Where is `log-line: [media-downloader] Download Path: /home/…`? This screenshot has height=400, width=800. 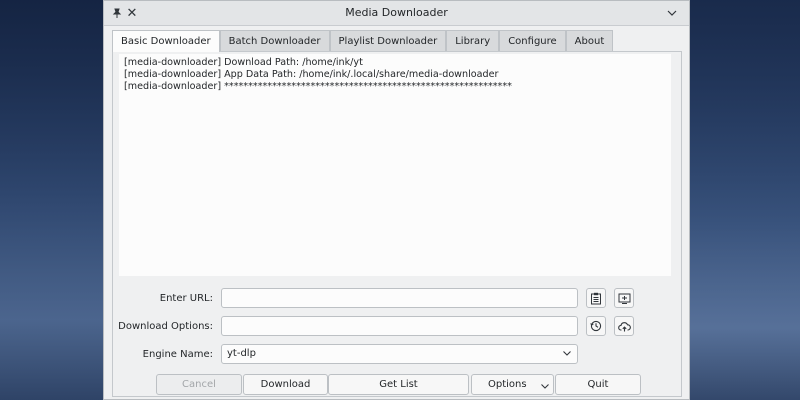 log-line: [media-downloader] Download Path: /home/… is located at coordinates (243, 62).